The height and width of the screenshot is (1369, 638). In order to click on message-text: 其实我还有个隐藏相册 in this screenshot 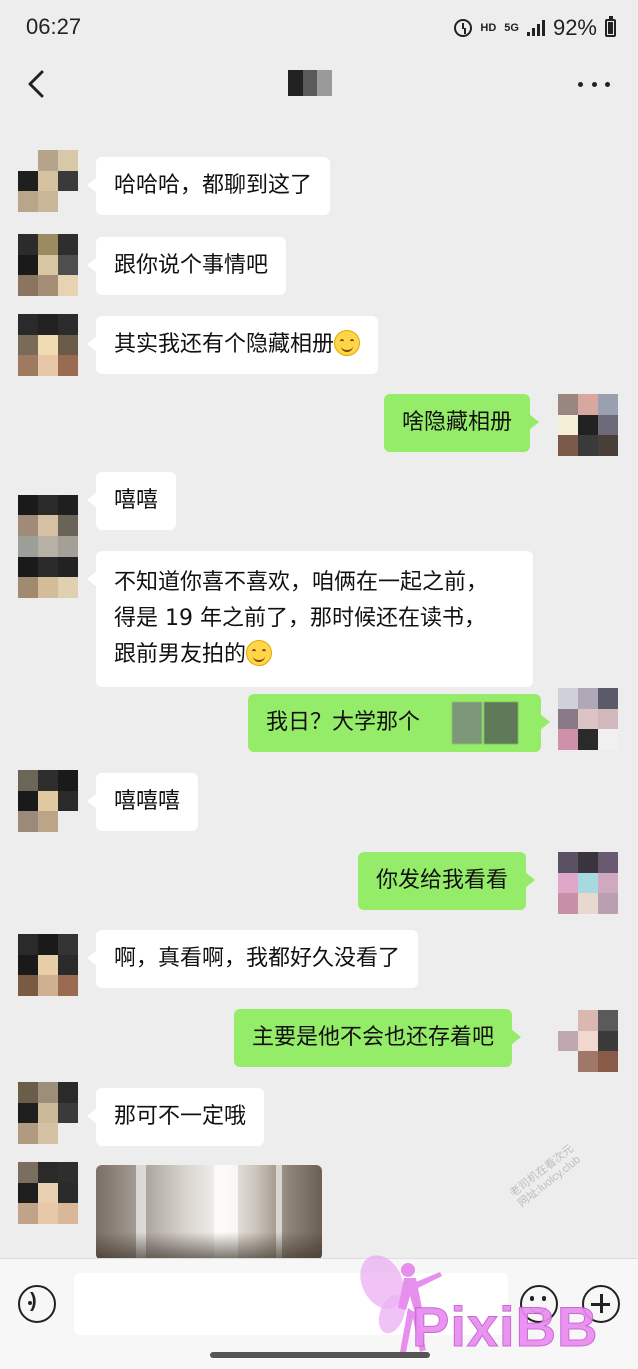, I will do `click(224, 344)`.